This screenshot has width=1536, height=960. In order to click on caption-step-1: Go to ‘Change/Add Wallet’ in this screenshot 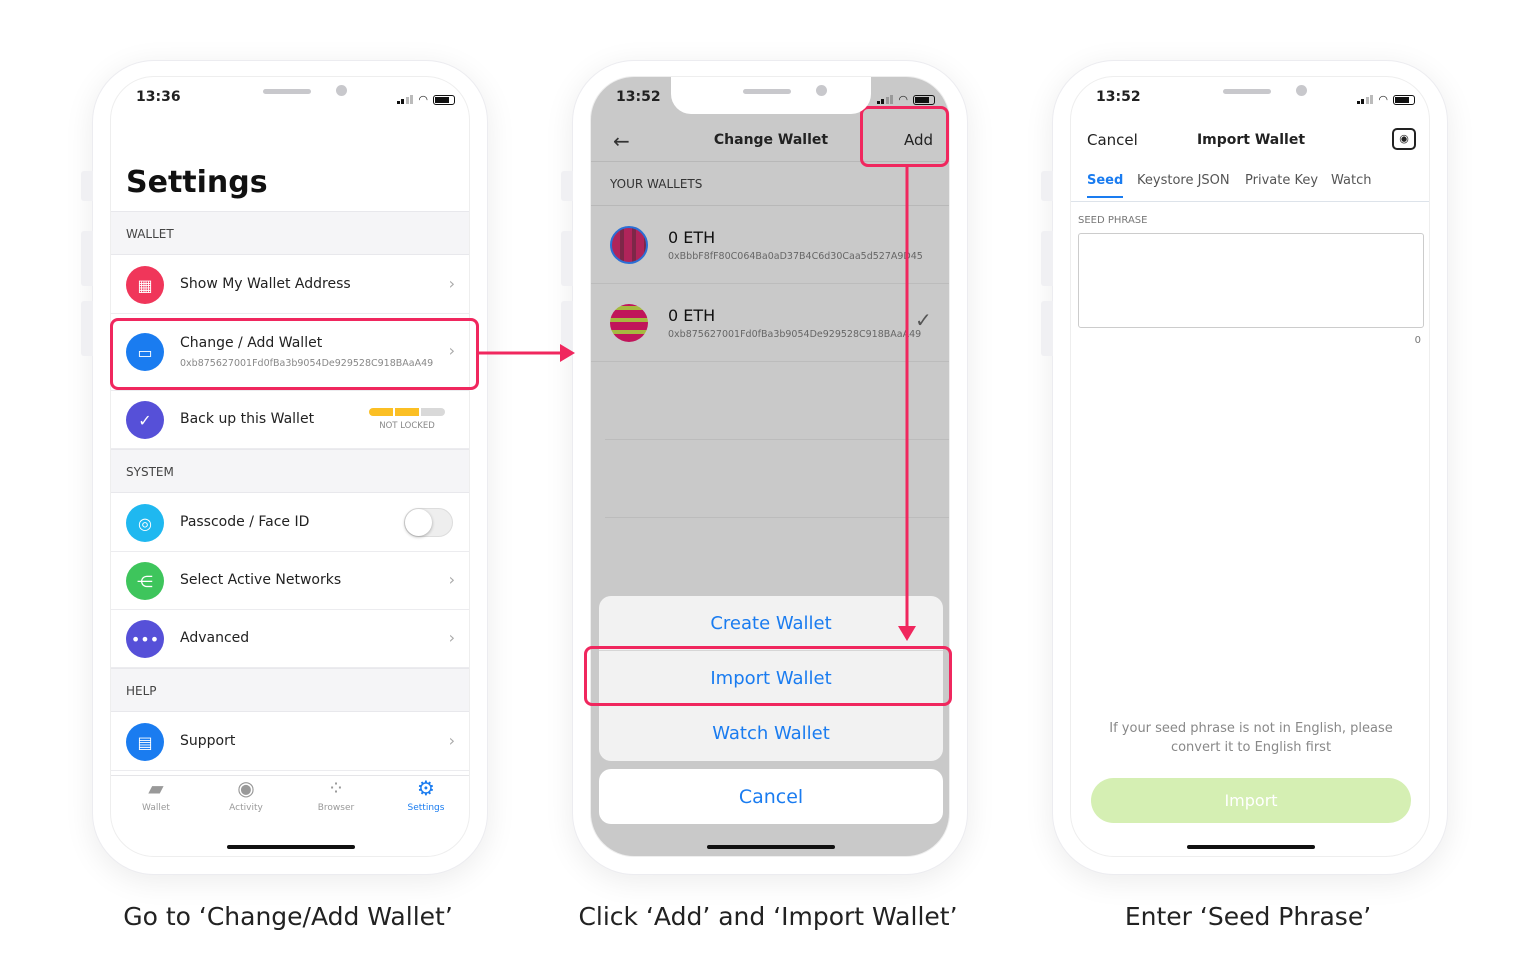, I will do `click(288, 916)`.